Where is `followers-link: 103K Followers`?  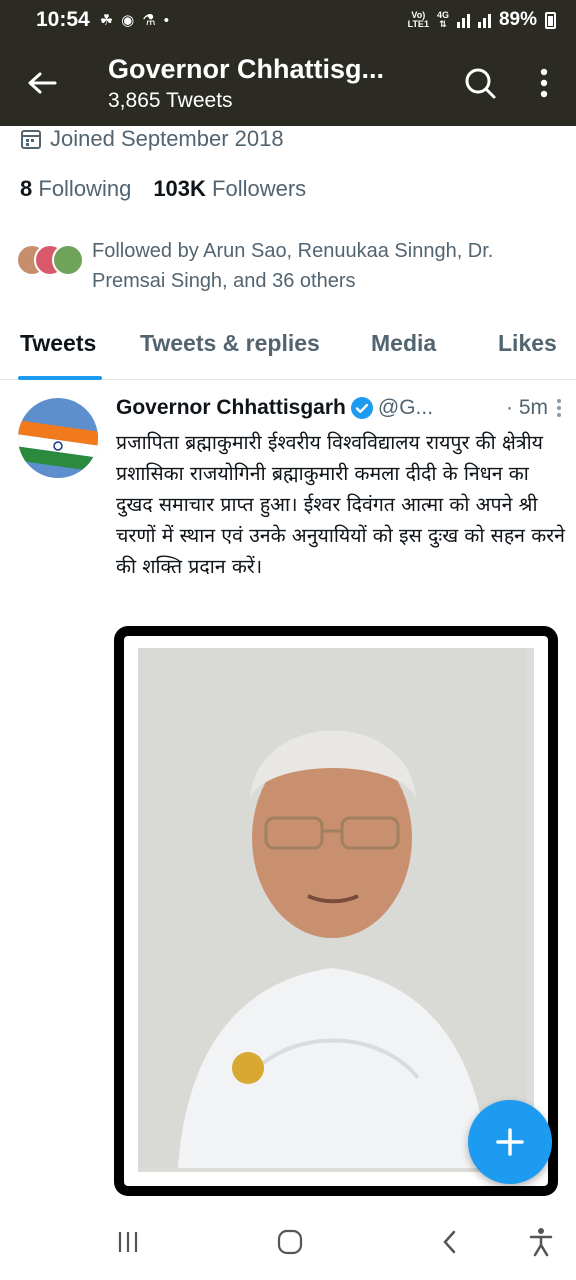 followers-link: 103K Followers is located at coordinates (229, 189).